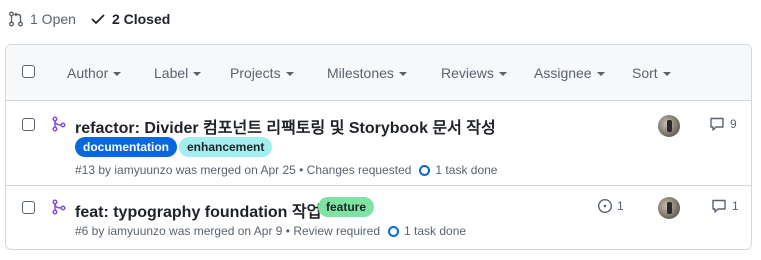 This screenshot has height=260, width=761. I want to click on issue-opened-icon, so click(605, 206).